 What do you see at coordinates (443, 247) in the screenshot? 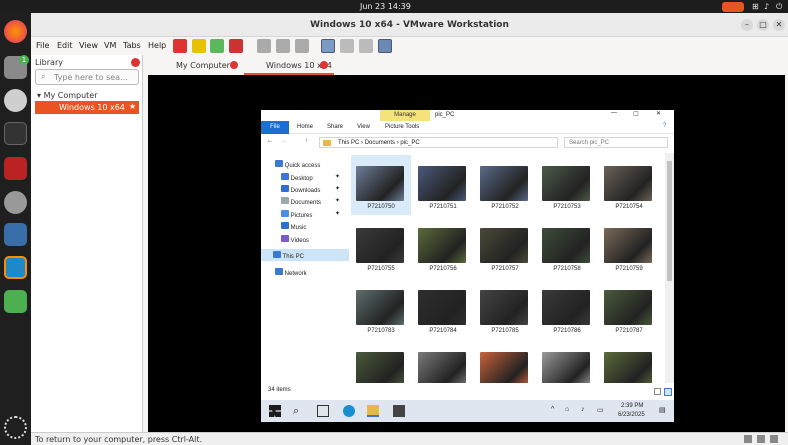
I see `file-item: P7210756` at bounding box center [443, 247].